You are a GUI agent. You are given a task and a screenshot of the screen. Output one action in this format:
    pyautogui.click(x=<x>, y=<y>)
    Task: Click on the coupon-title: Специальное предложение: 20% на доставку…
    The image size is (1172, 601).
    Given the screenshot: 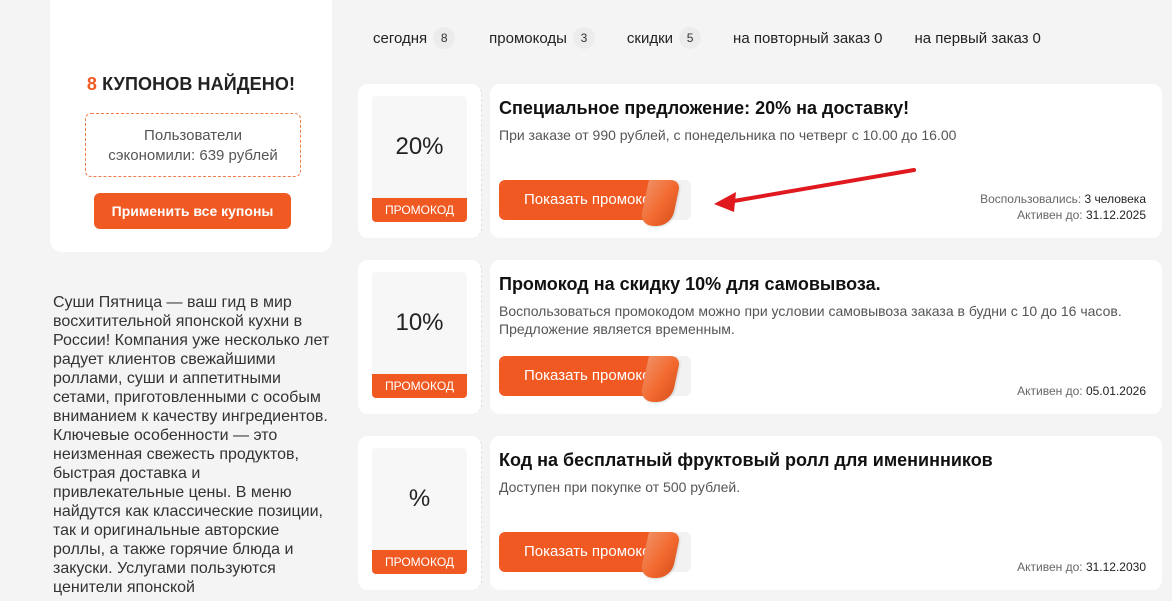 What is the action you would take?
    pyautogui.click(x=704, y=108)
    